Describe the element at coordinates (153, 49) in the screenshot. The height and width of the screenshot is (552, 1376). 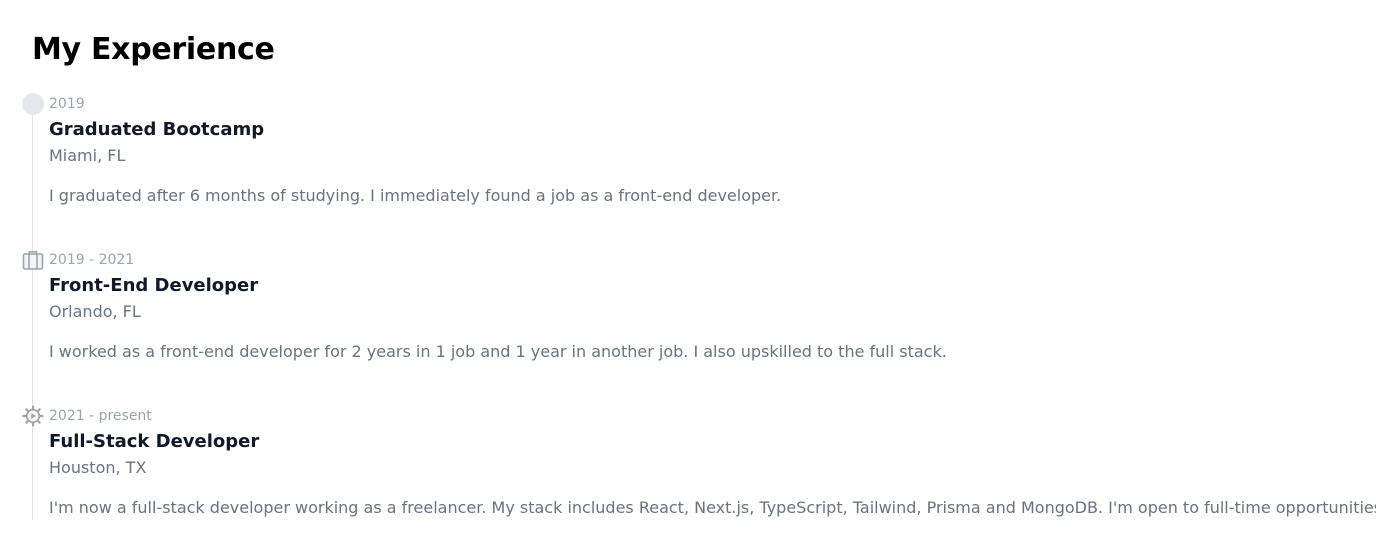
I see `page-title: My Experience` at that location.